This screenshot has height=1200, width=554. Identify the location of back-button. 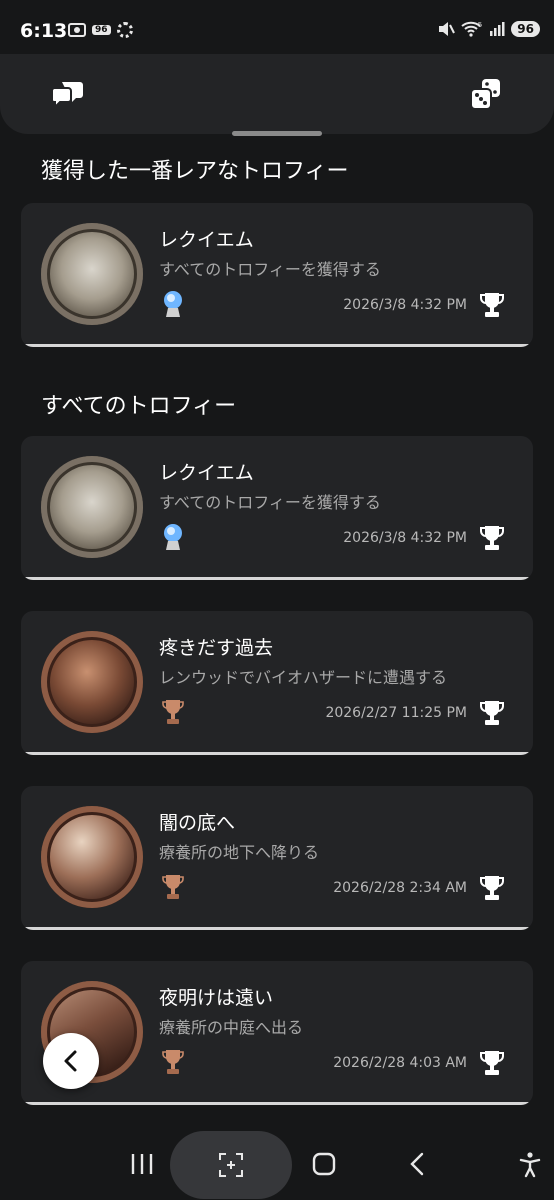
(71, 1061).